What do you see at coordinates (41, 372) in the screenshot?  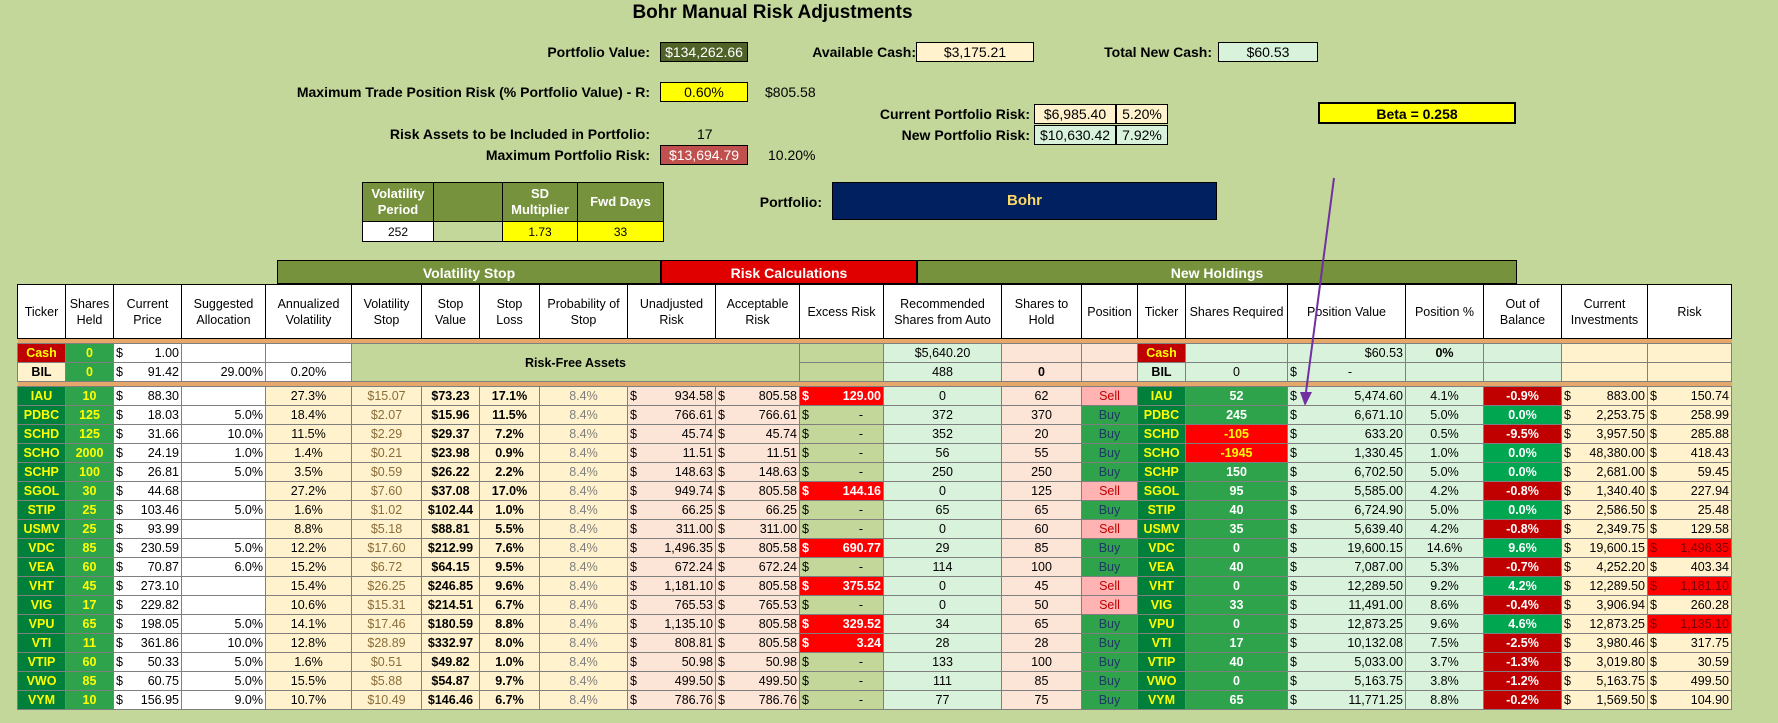 I see `bil-ticker: BIL` at bounding box center [41, 372].